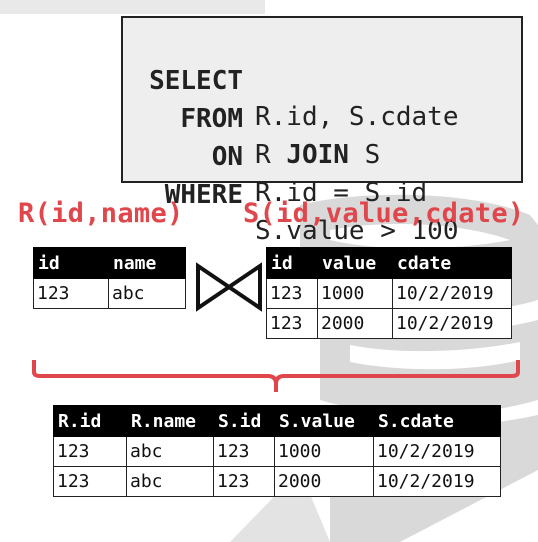  Describe the element at coordinates (101, 213) in the screenshot. I see `relation-r-label: R(id,name)` at that location.